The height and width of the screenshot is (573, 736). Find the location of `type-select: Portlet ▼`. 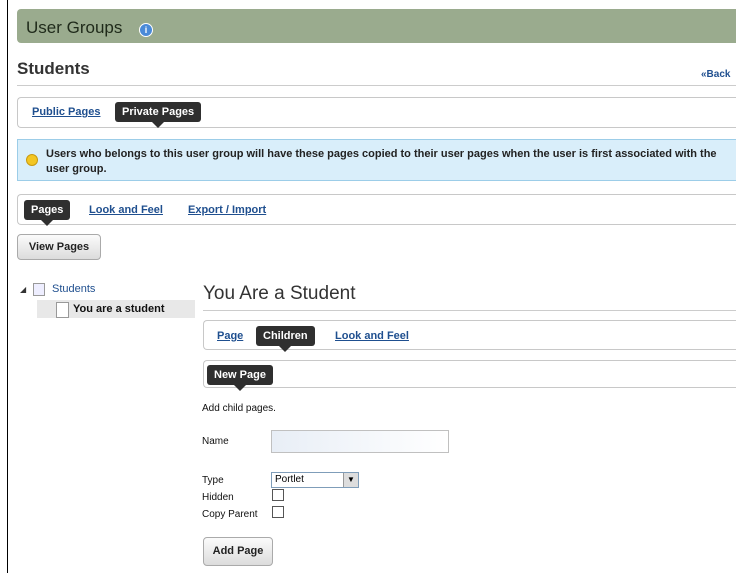

type-select: Portlet ▼ is located at coordinates (315, 480).